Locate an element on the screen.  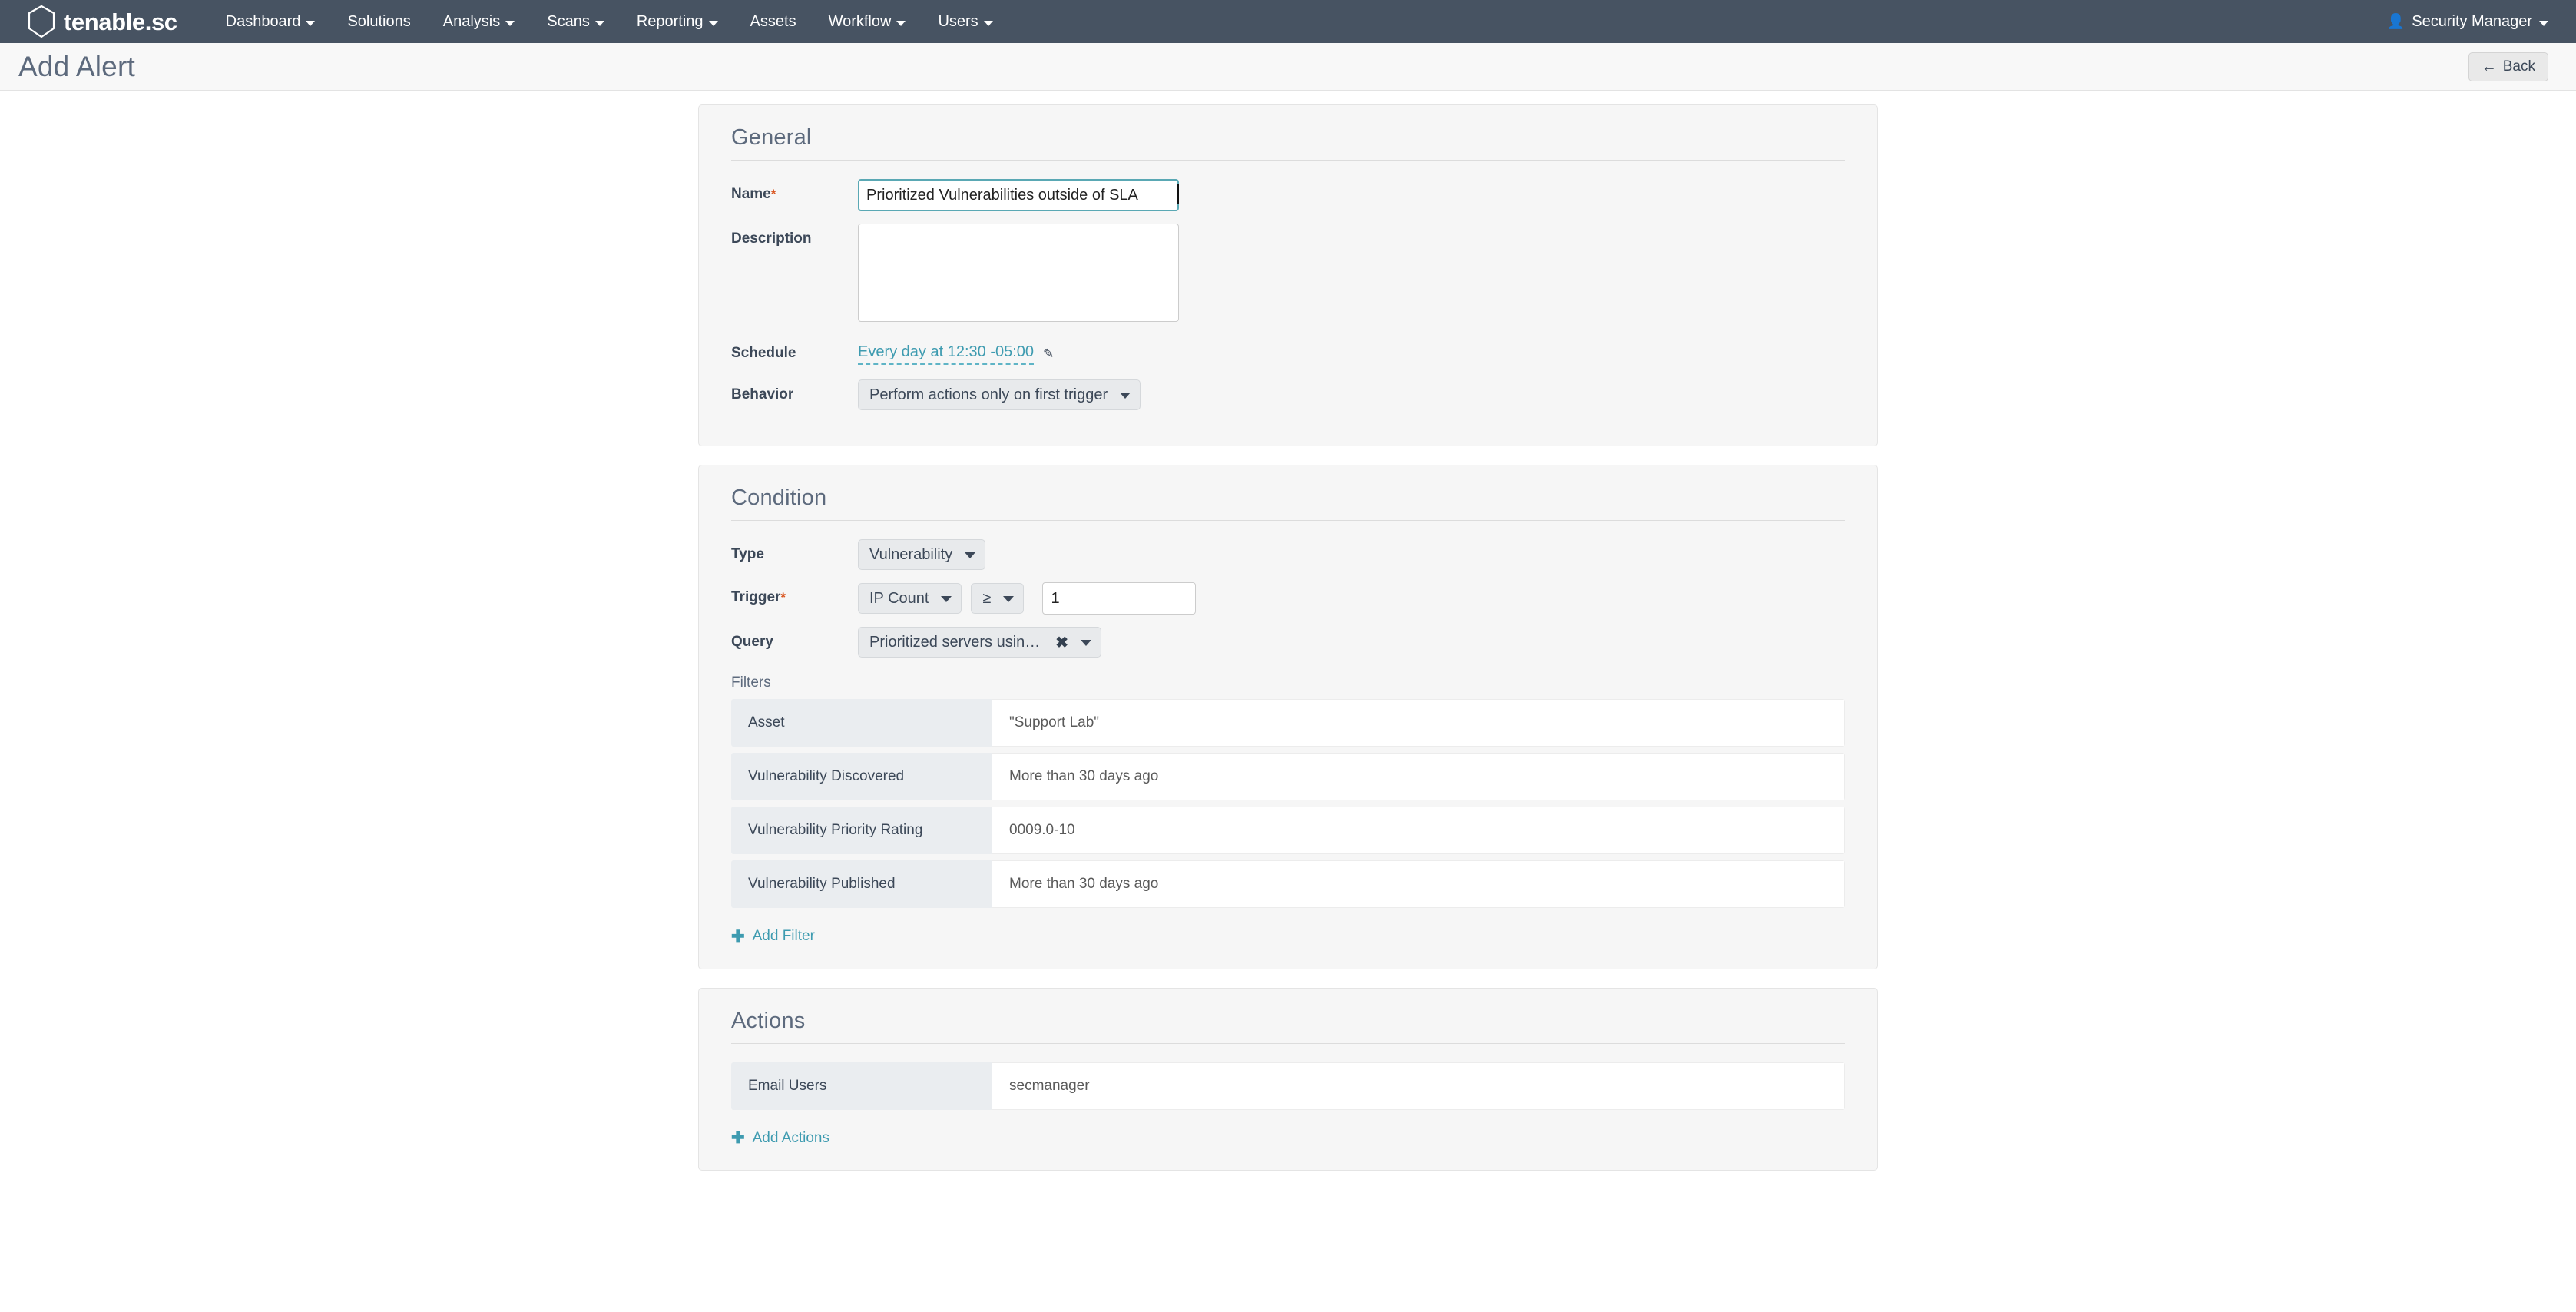
name-label: Name* is located at coordinates (795, 191).